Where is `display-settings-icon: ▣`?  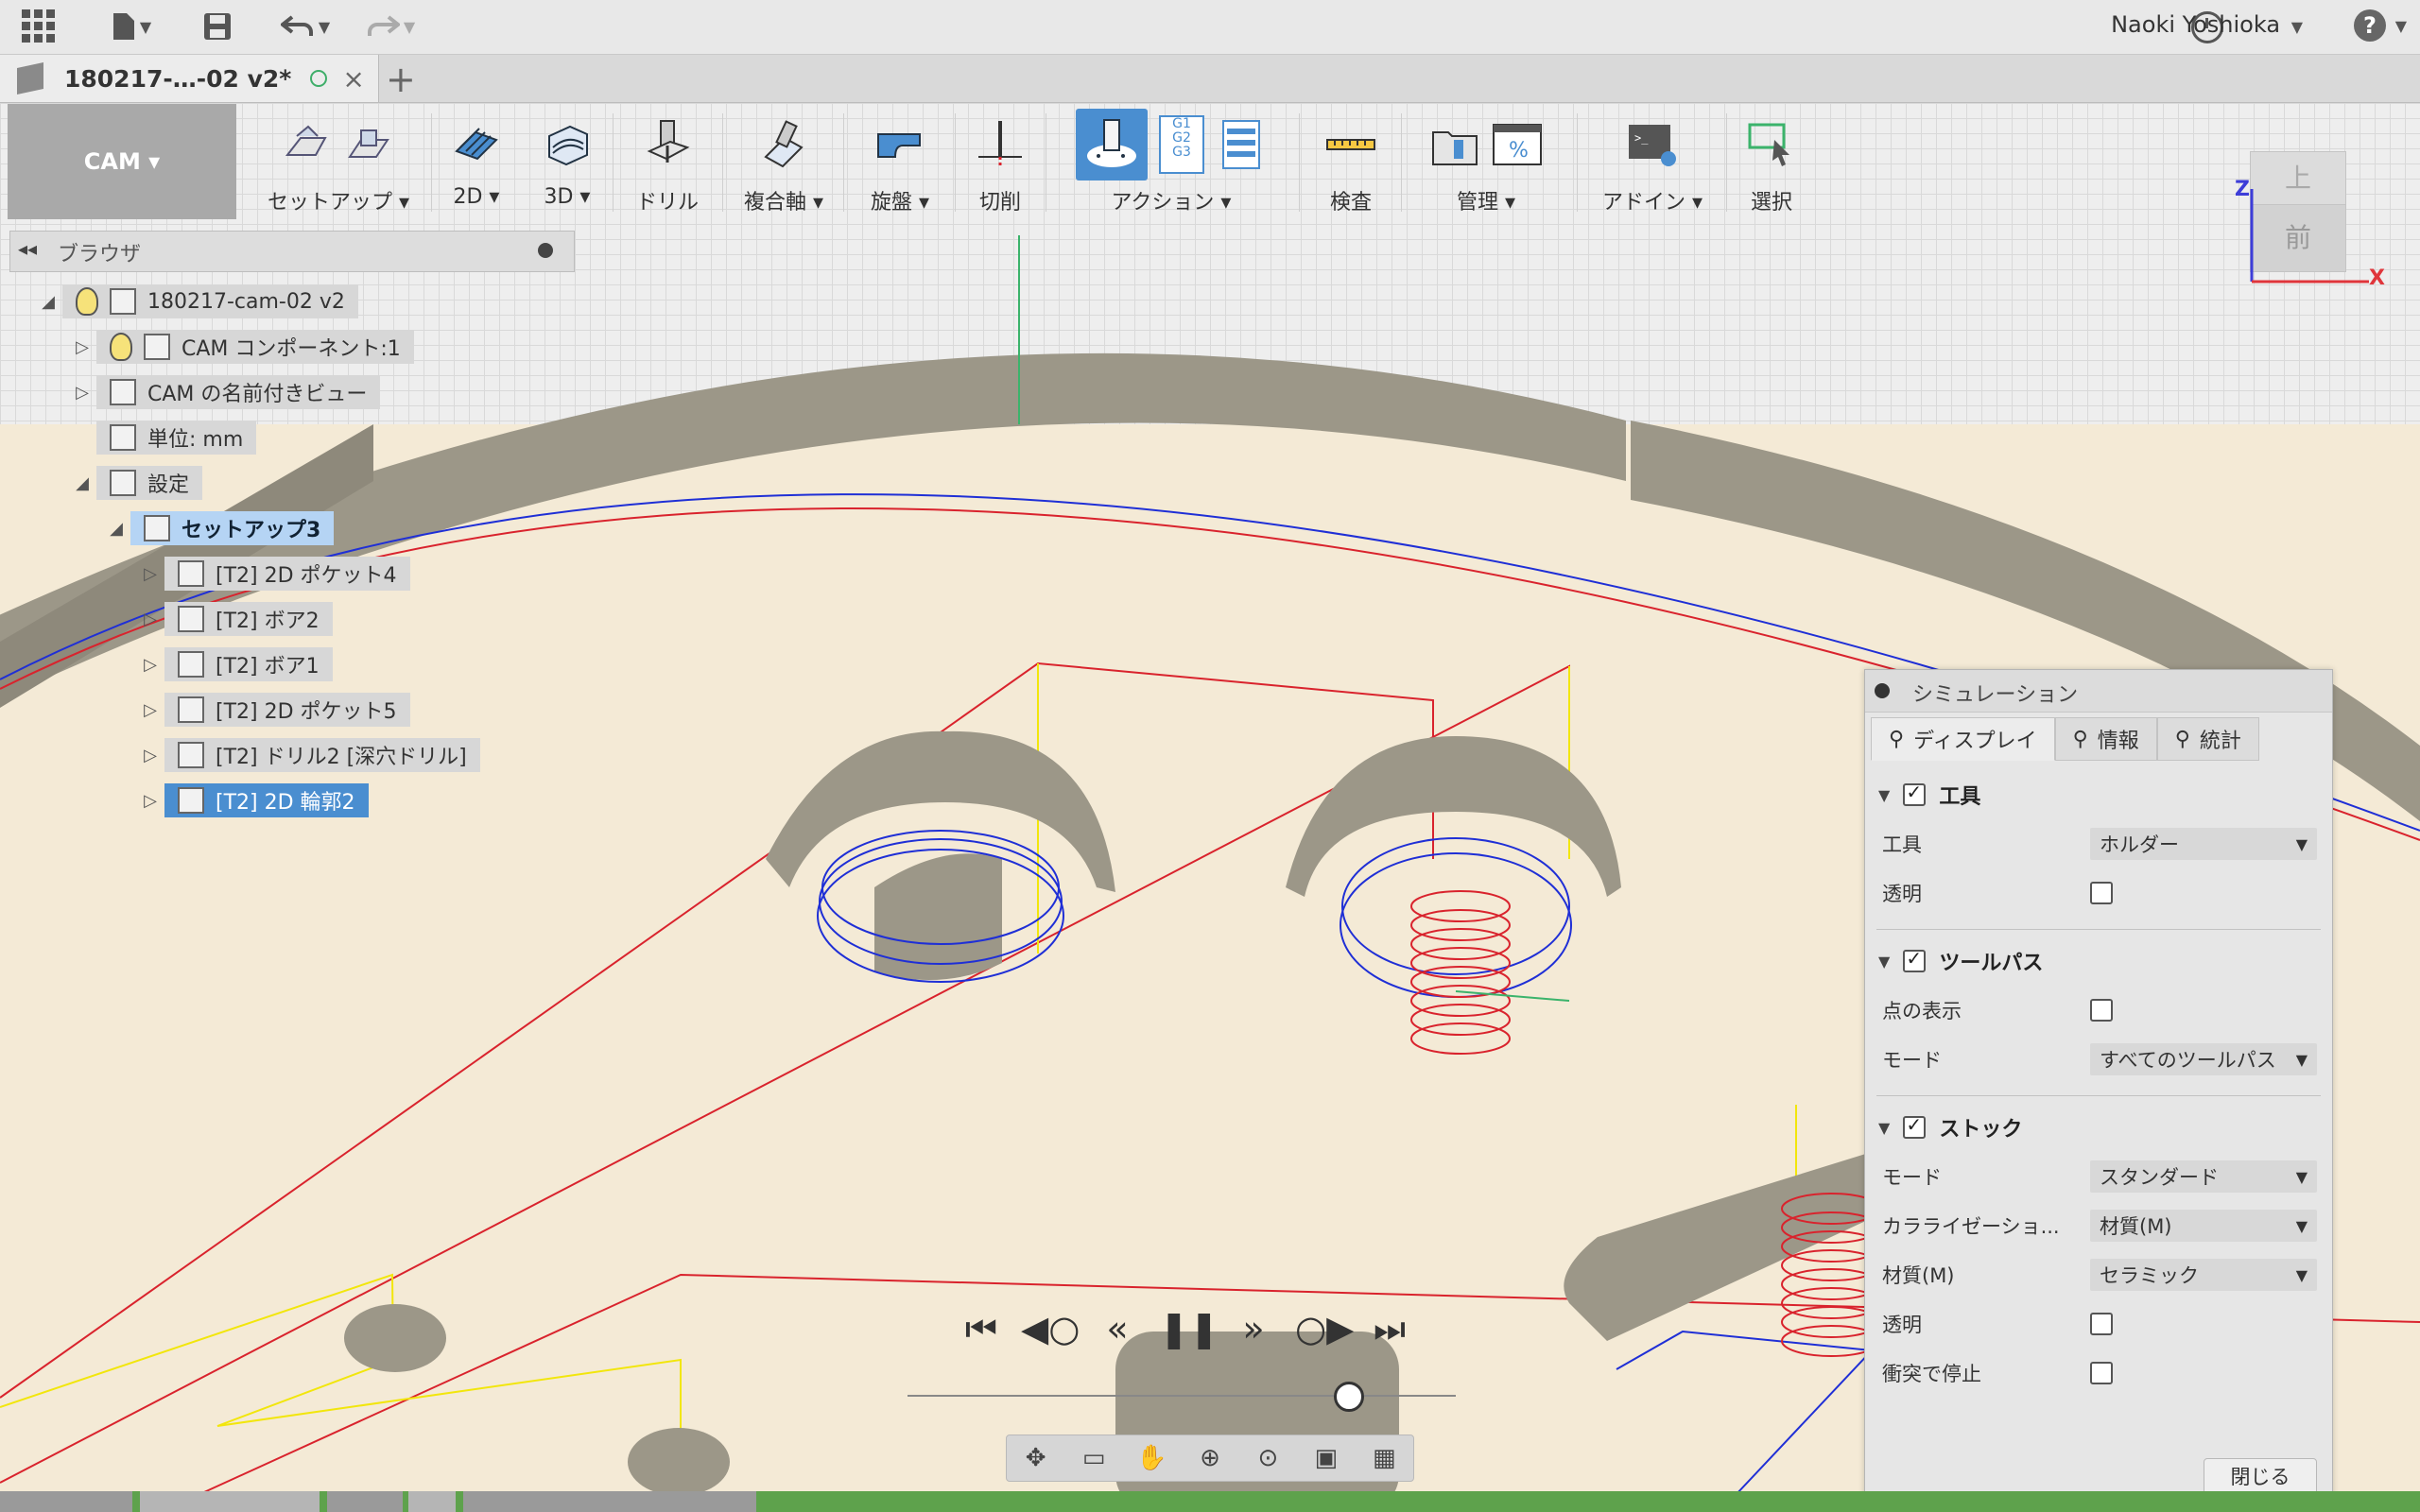 display-settings-icon: ▣ is located at coordinates (1326, 1458).